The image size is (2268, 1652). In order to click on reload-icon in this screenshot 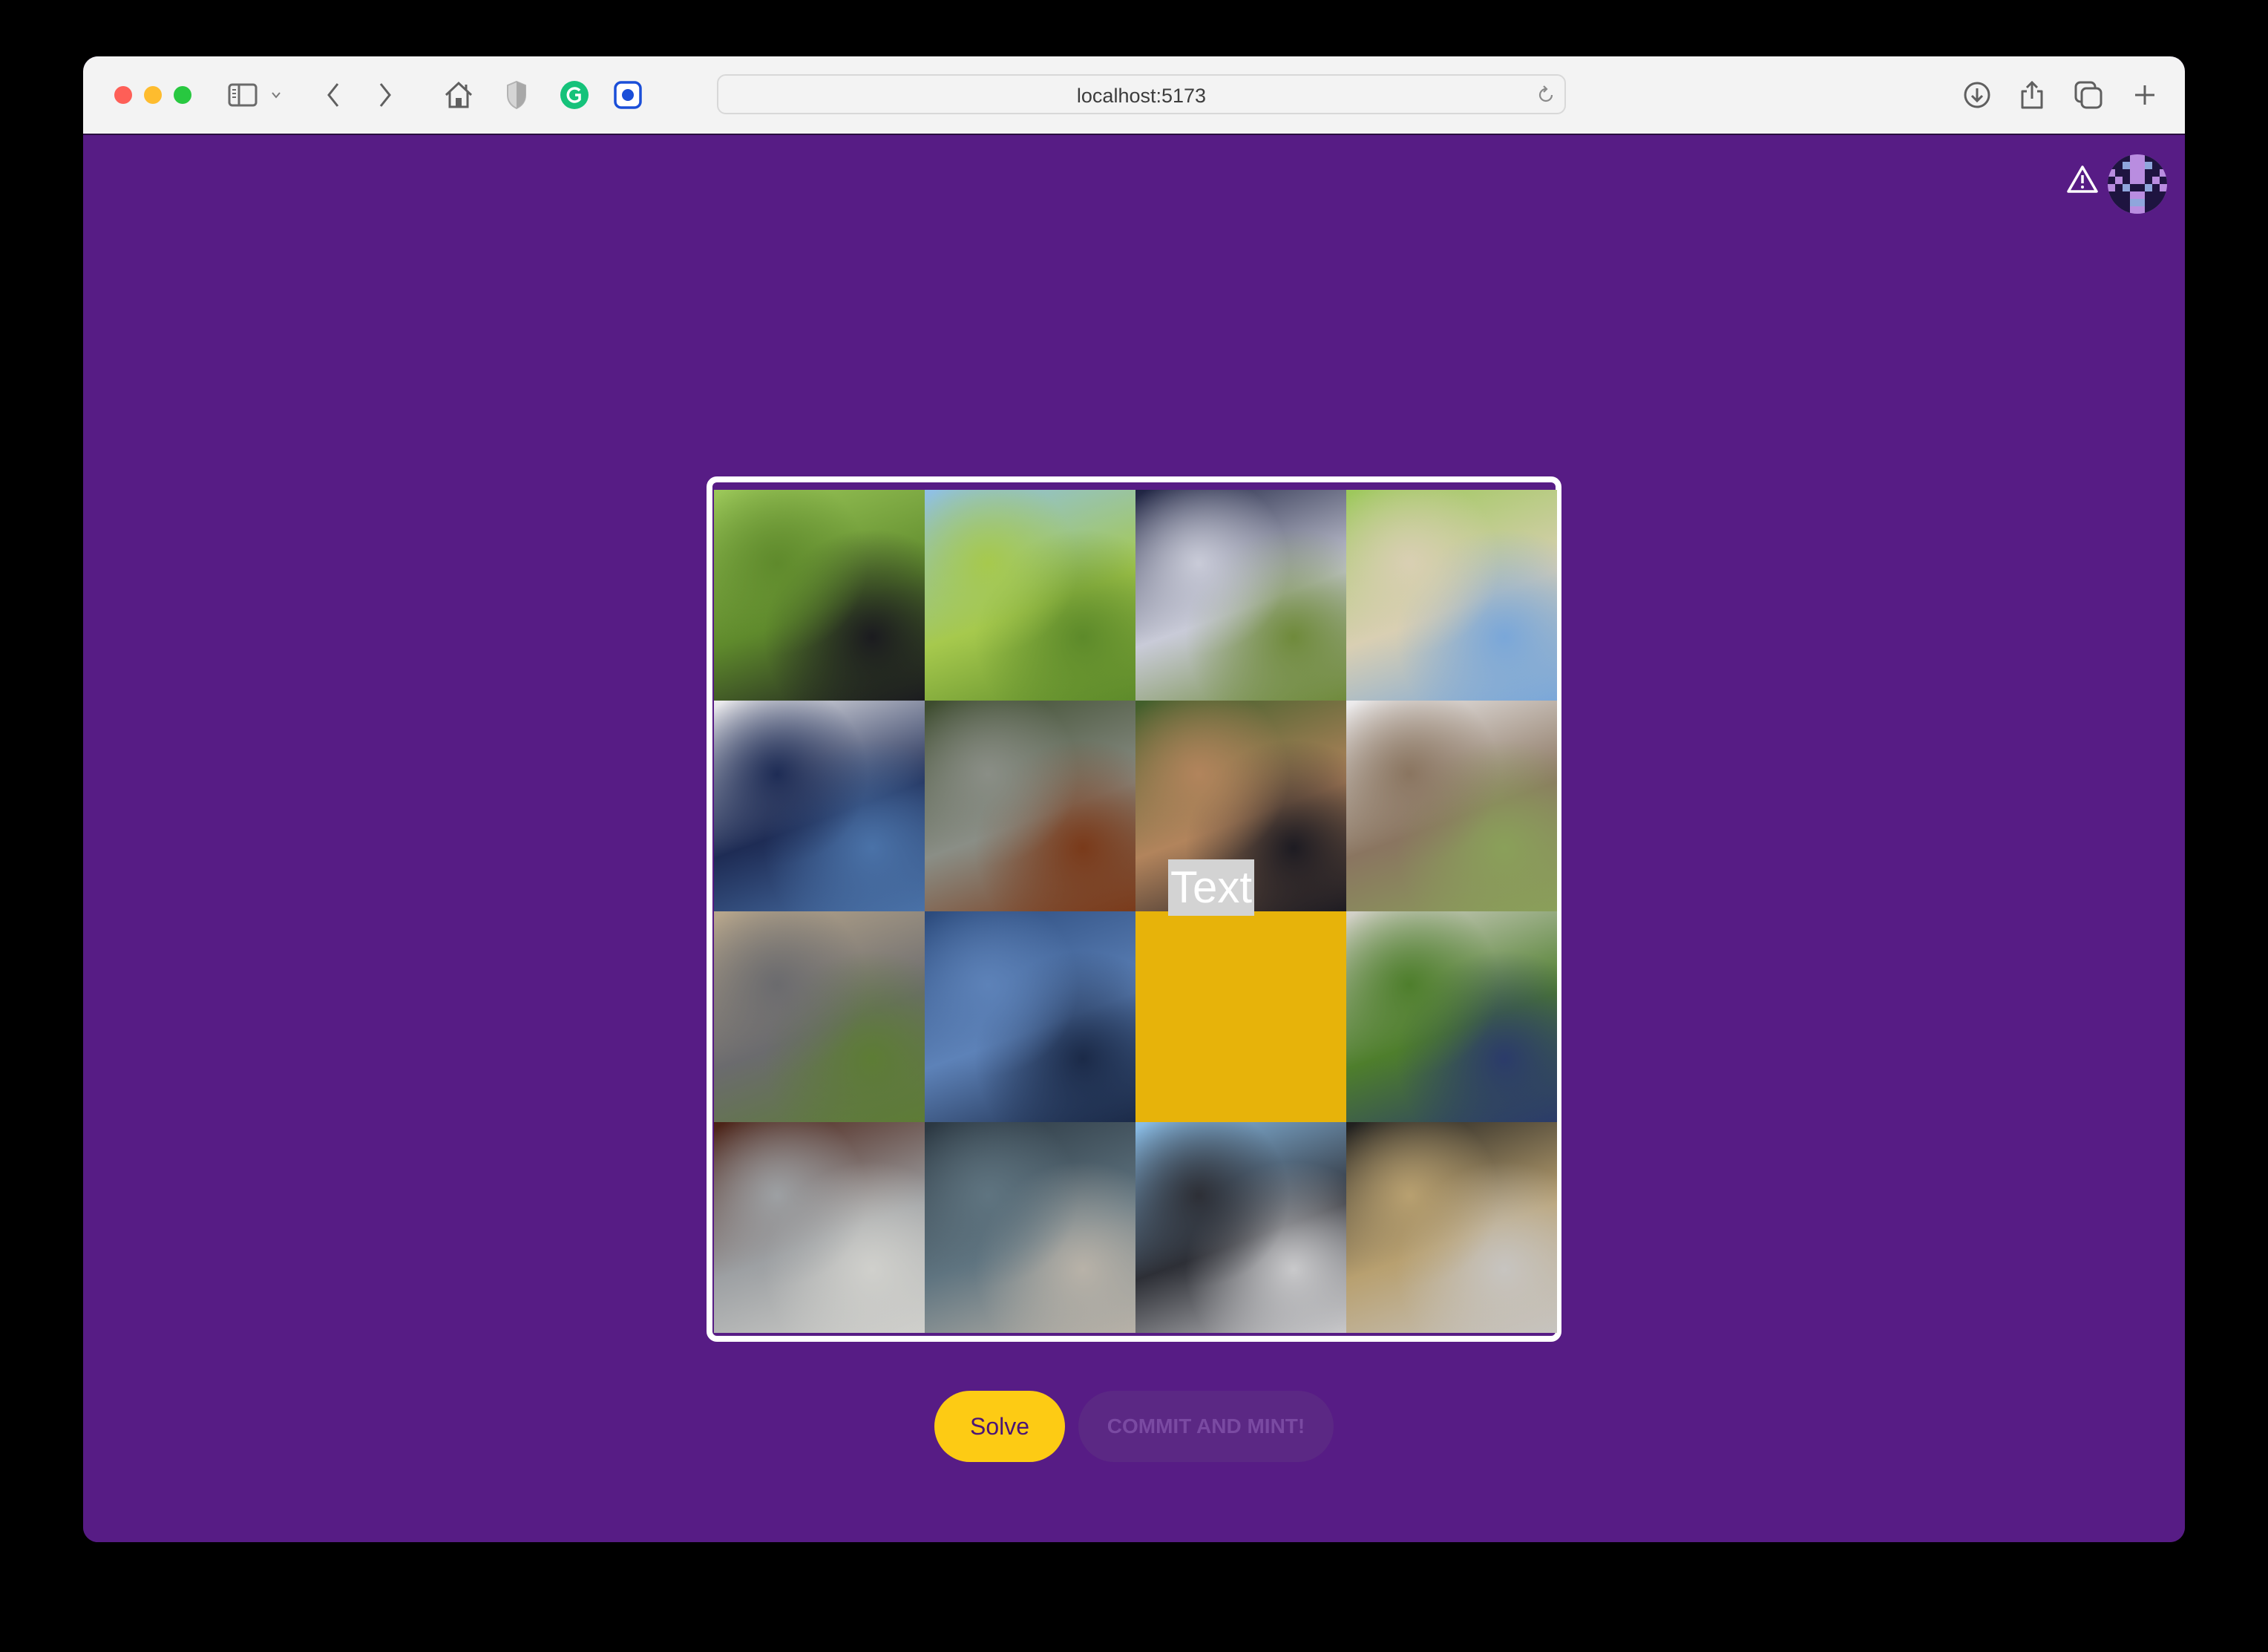, I will do `click(1546, 96)`.